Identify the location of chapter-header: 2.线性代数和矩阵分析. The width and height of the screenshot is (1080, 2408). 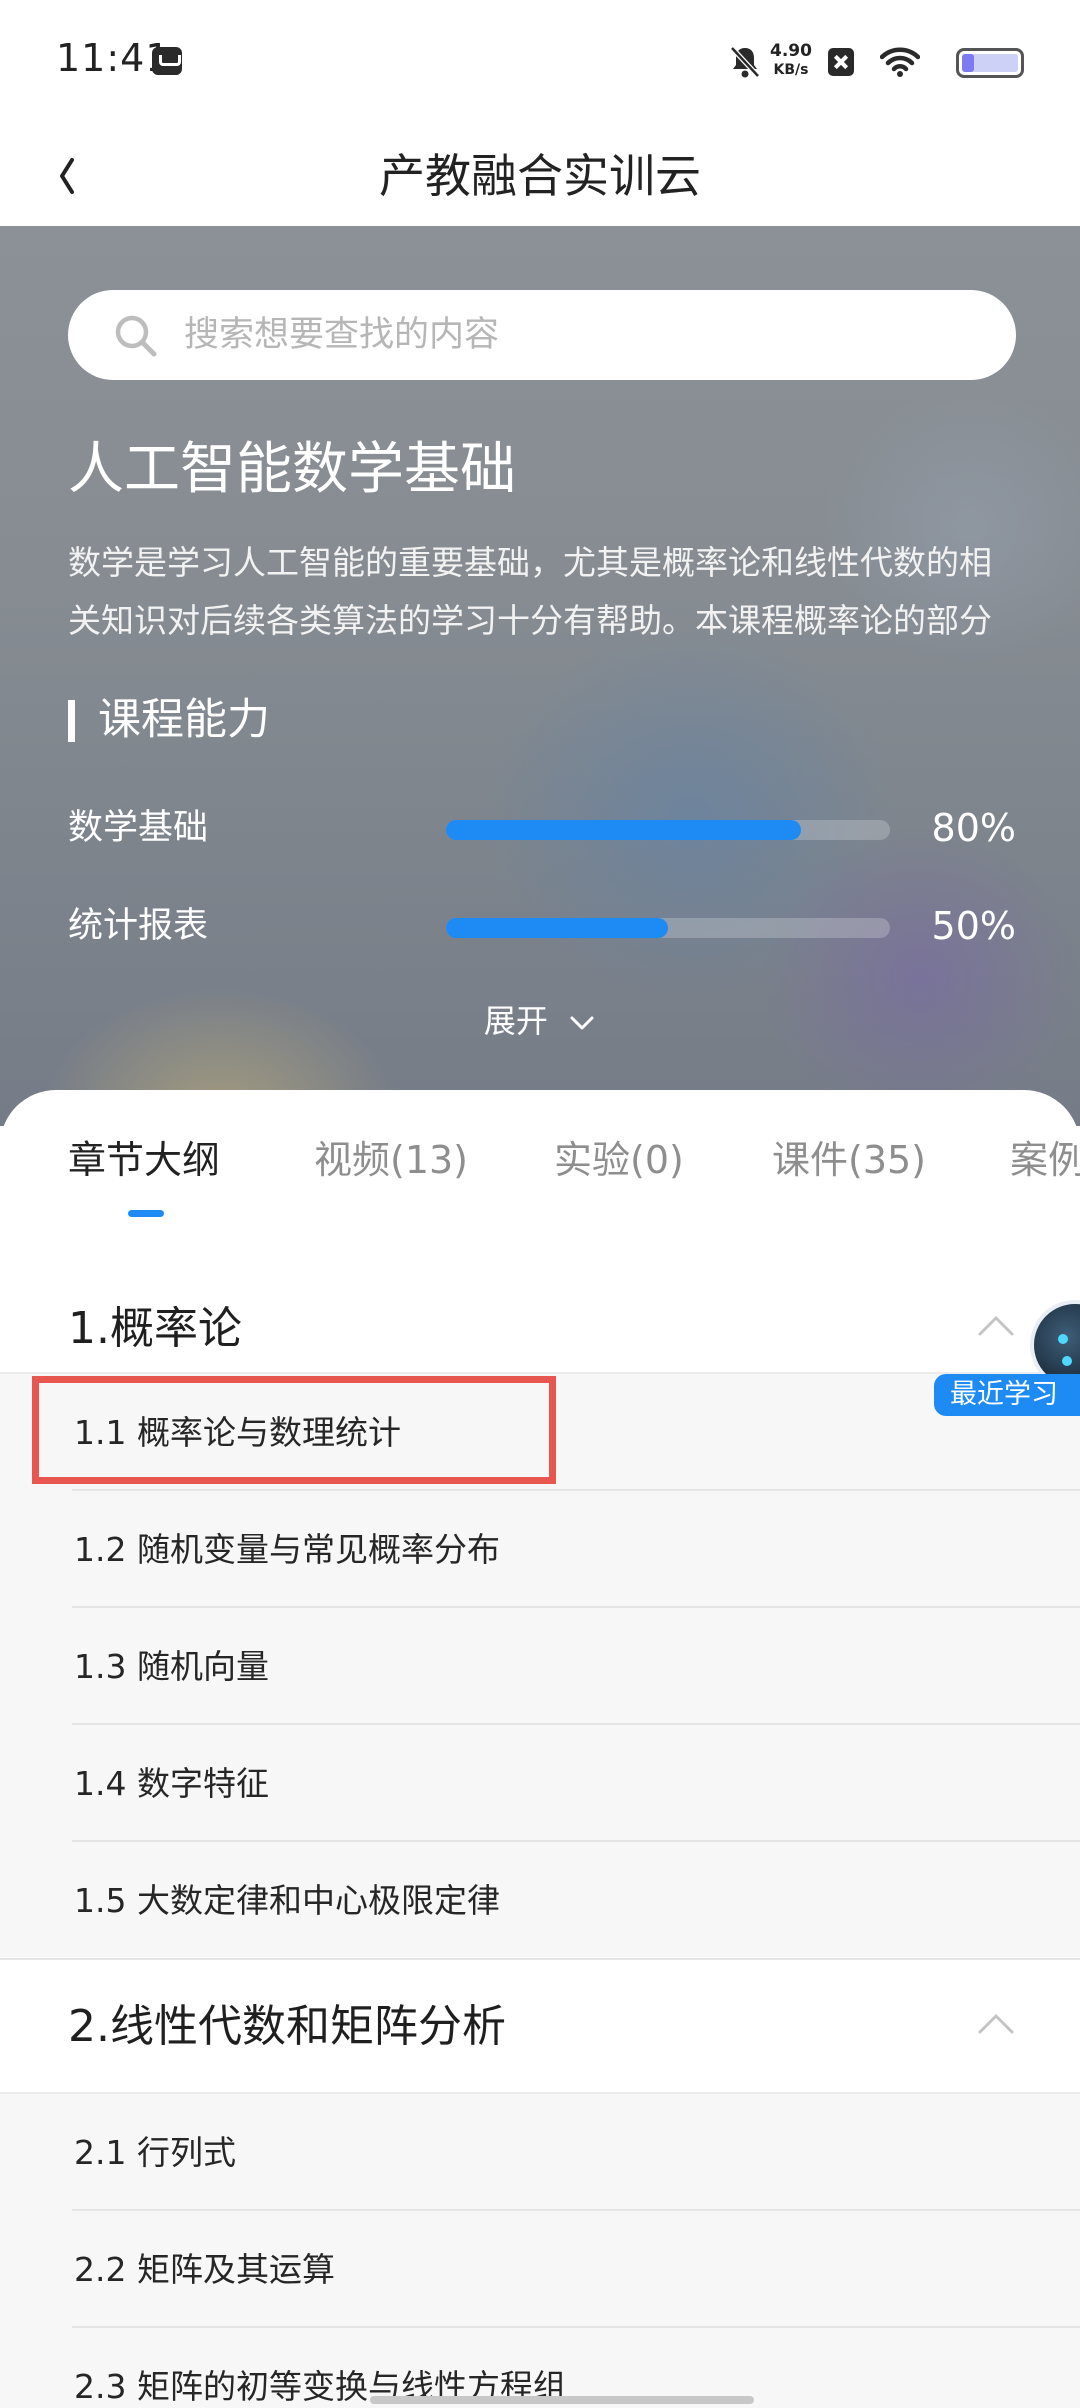
(540, 2025).